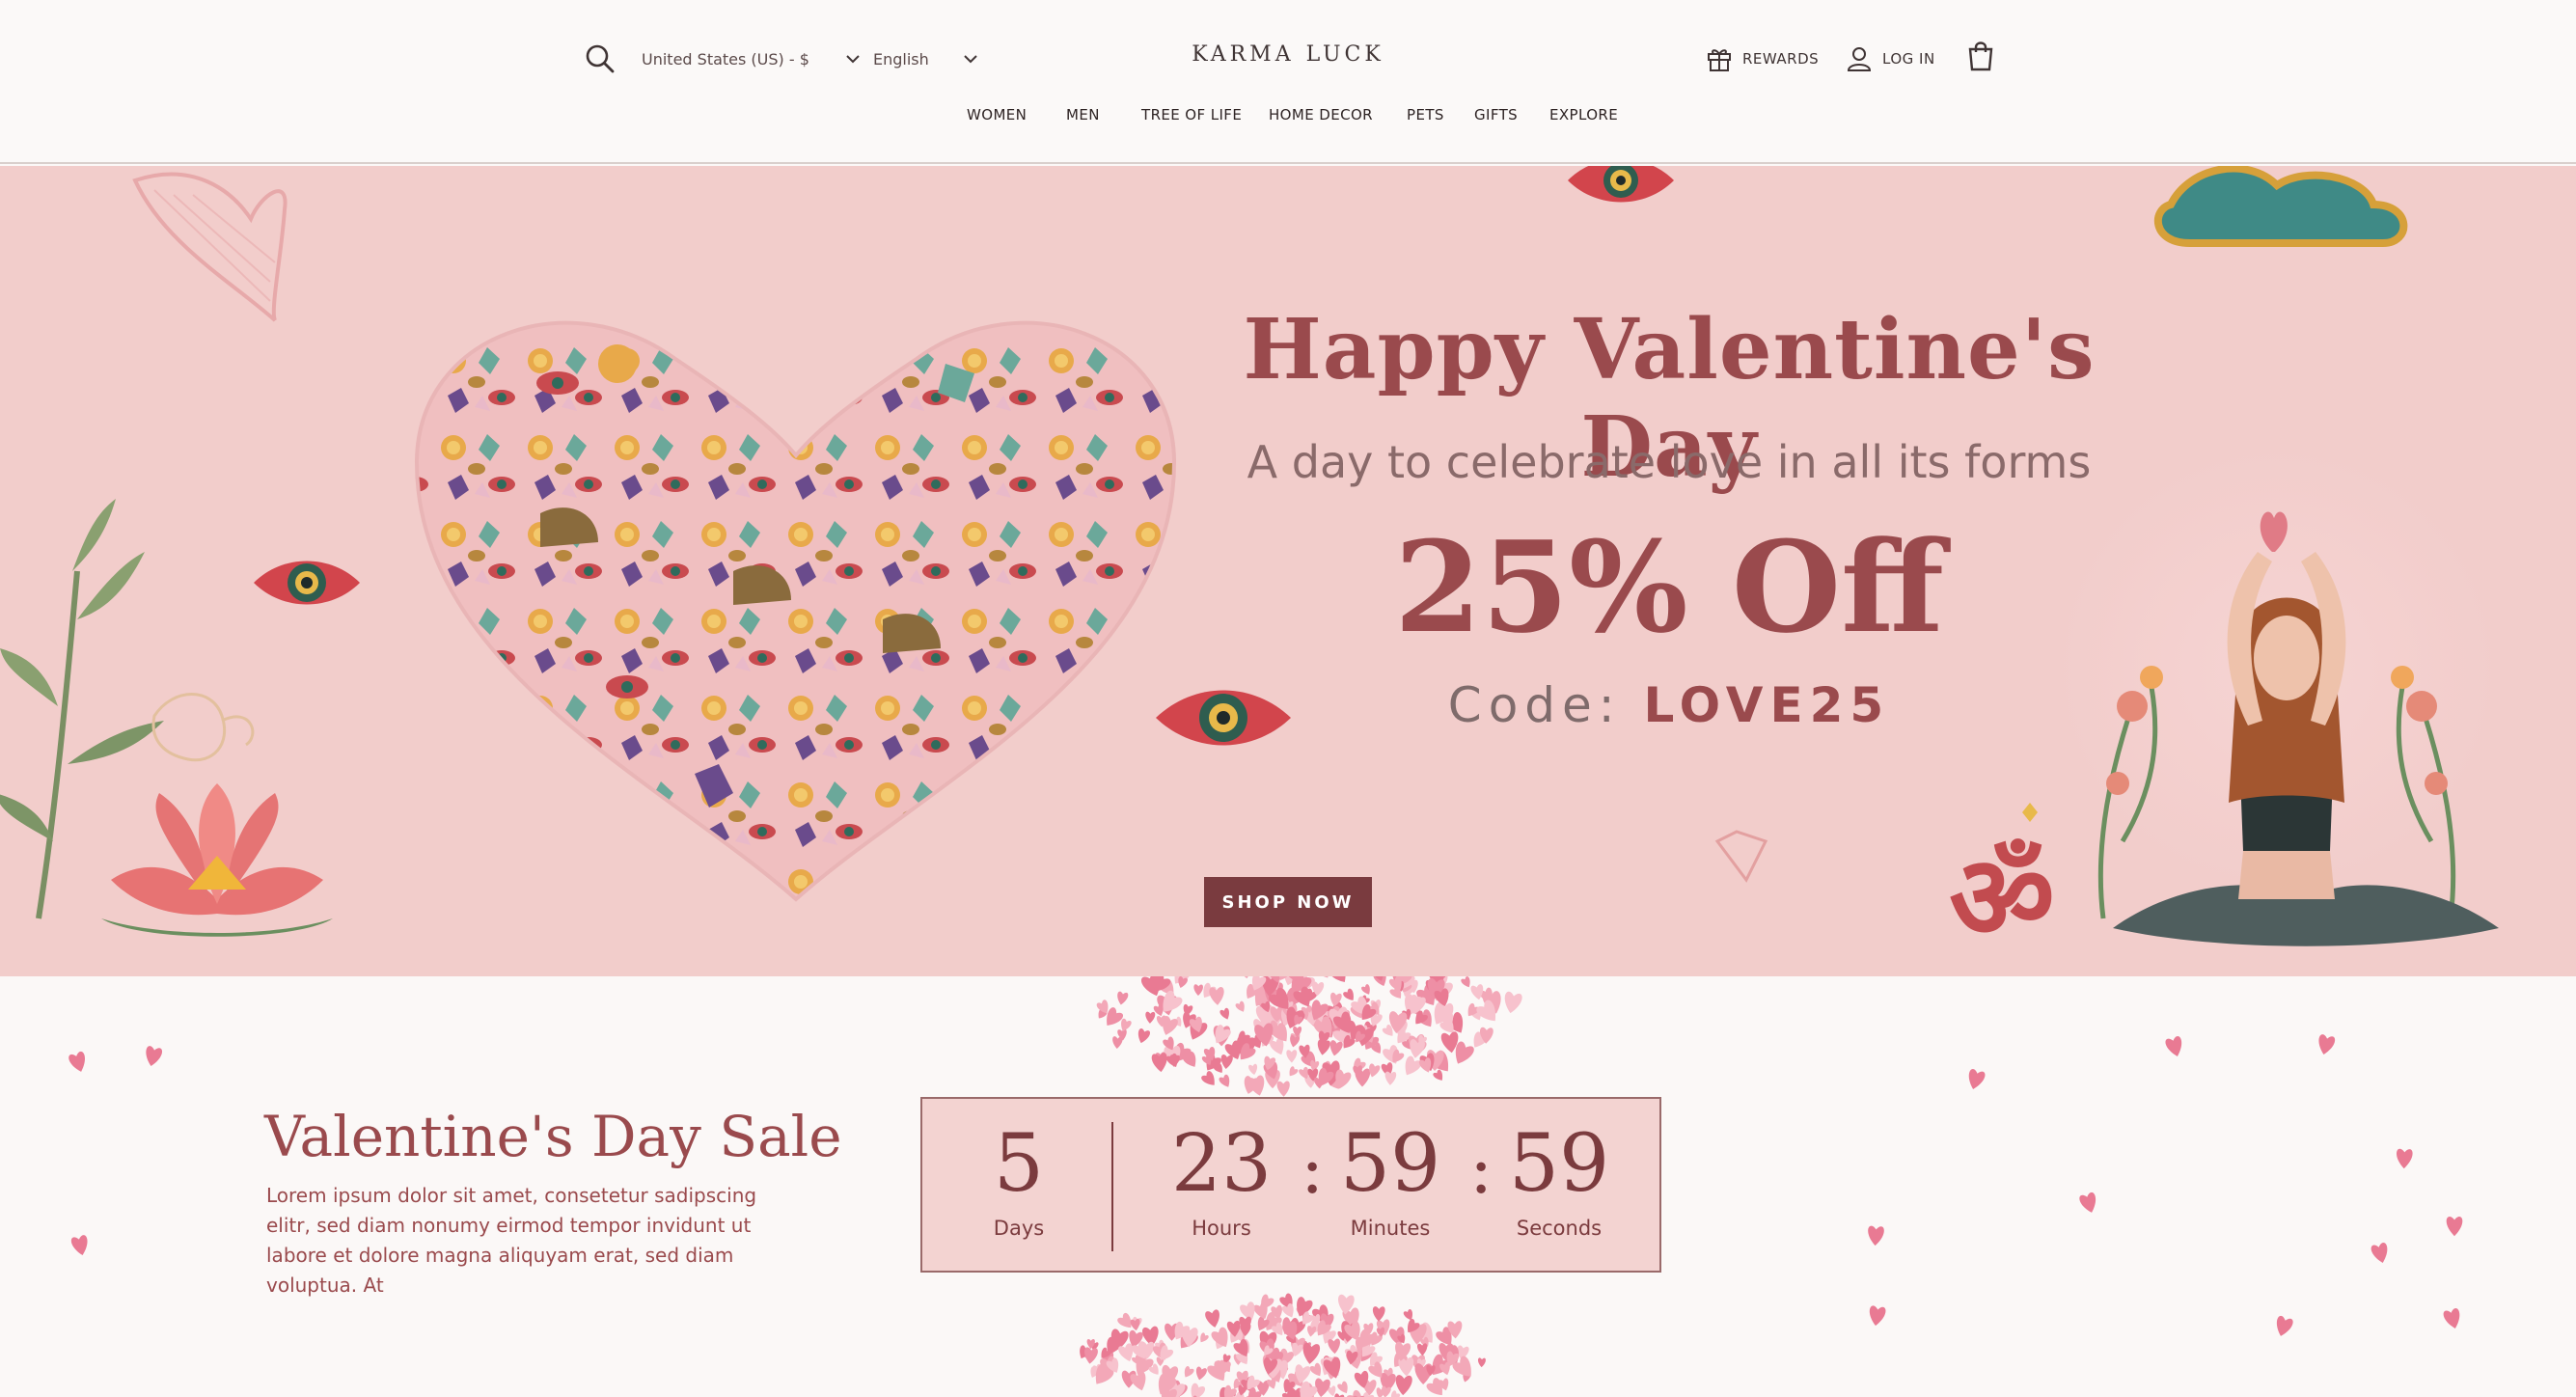 The image size is (2576, 1397). Describe the element at coordinates (1496, 114) in the screenshot. I see `nav-item-gifts: GIFTS` at that location.